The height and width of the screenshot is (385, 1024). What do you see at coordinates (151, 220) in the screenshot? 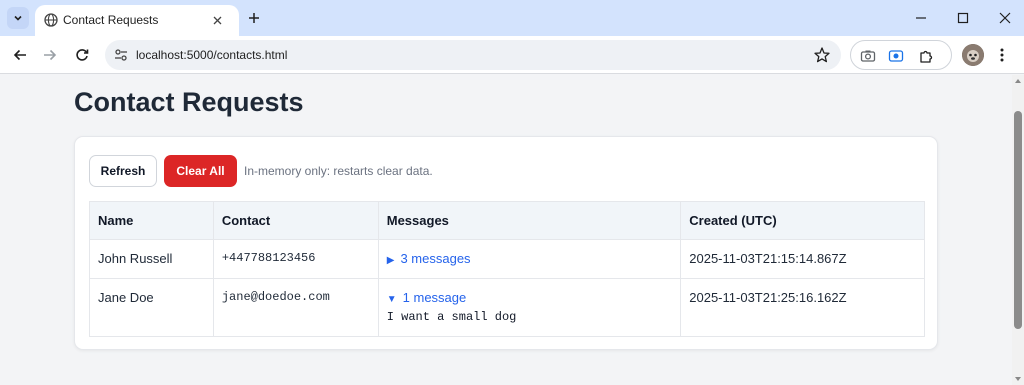
I see `column-header-name: Name` at bounding box center [151, 220].